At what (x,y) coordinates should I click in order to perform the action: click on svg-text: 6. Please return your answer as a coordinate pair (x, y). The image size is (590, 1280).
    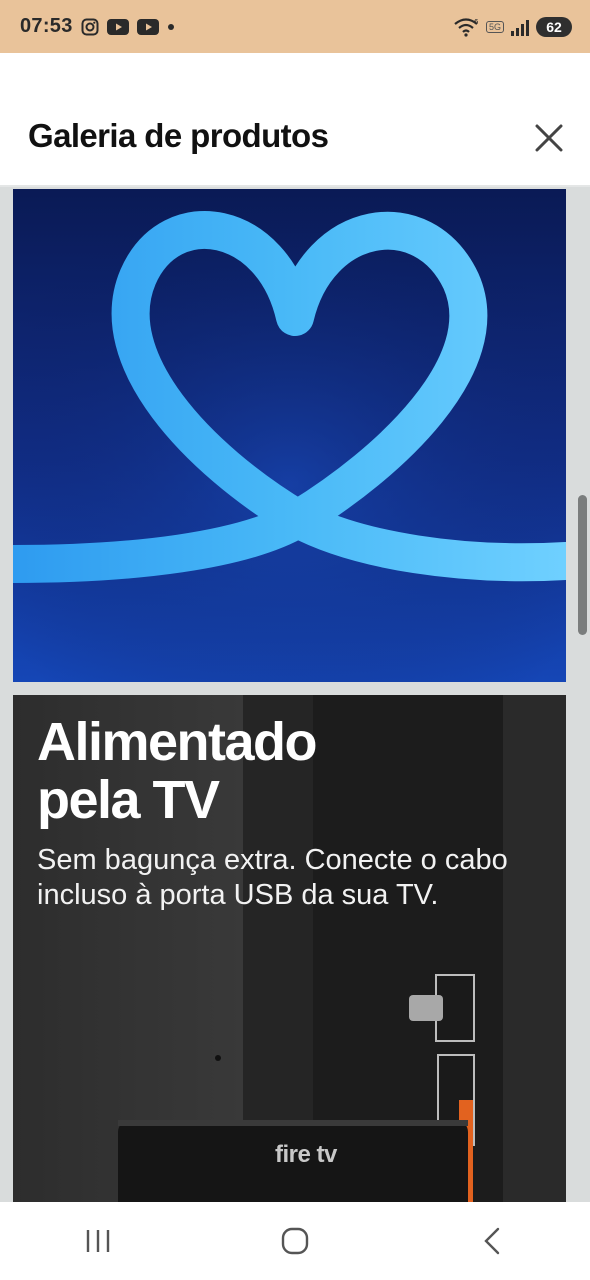
    Looking at the image, I should click on (476, 22).